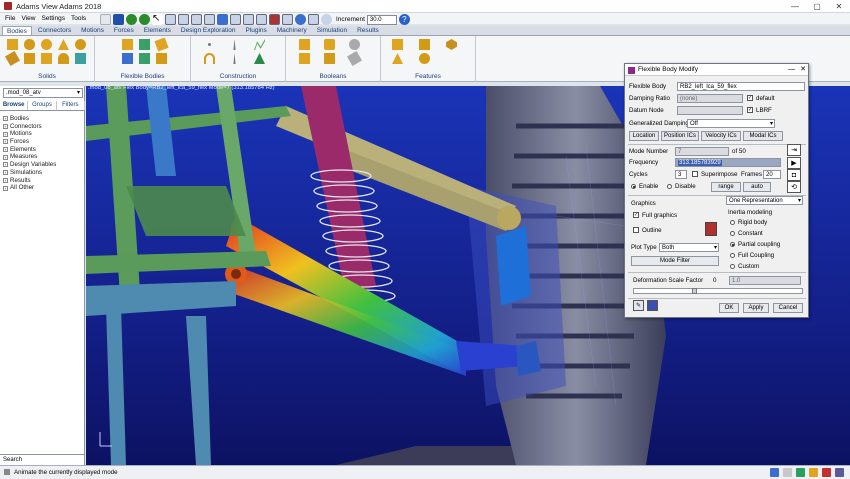  I want to click on marker-icon, so click(234, 44).